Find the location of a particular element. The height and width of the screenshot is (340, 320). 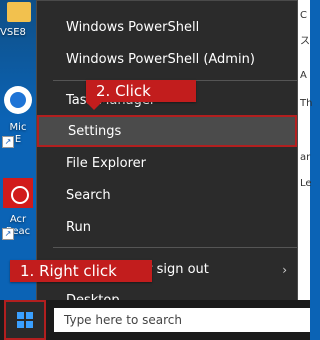

window-text-fragment: Le is located at coordinates (306, 183).